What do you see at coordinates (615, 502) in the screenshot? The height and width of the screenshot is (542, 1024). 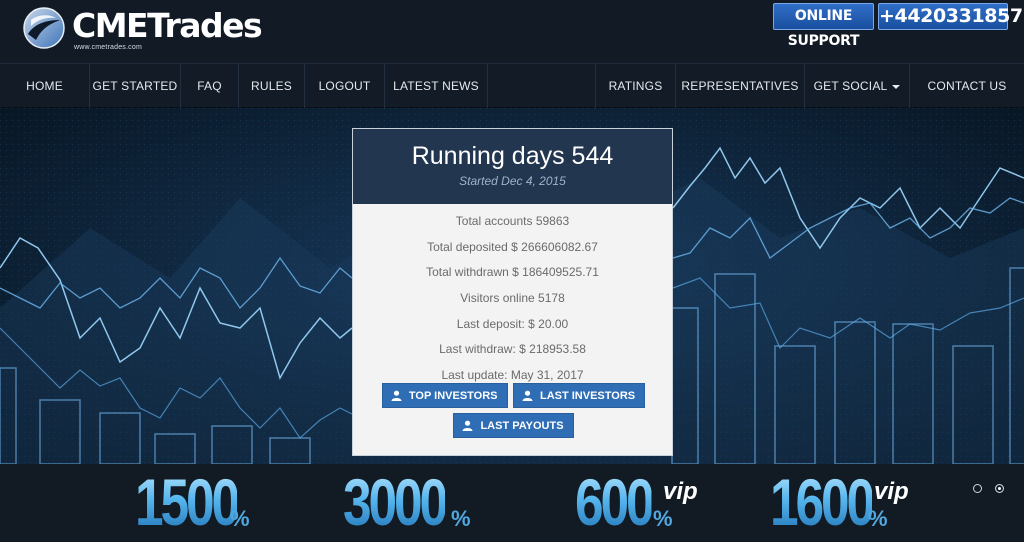 I see `promo-percent-number: 600` at bounding box center [615, 502].